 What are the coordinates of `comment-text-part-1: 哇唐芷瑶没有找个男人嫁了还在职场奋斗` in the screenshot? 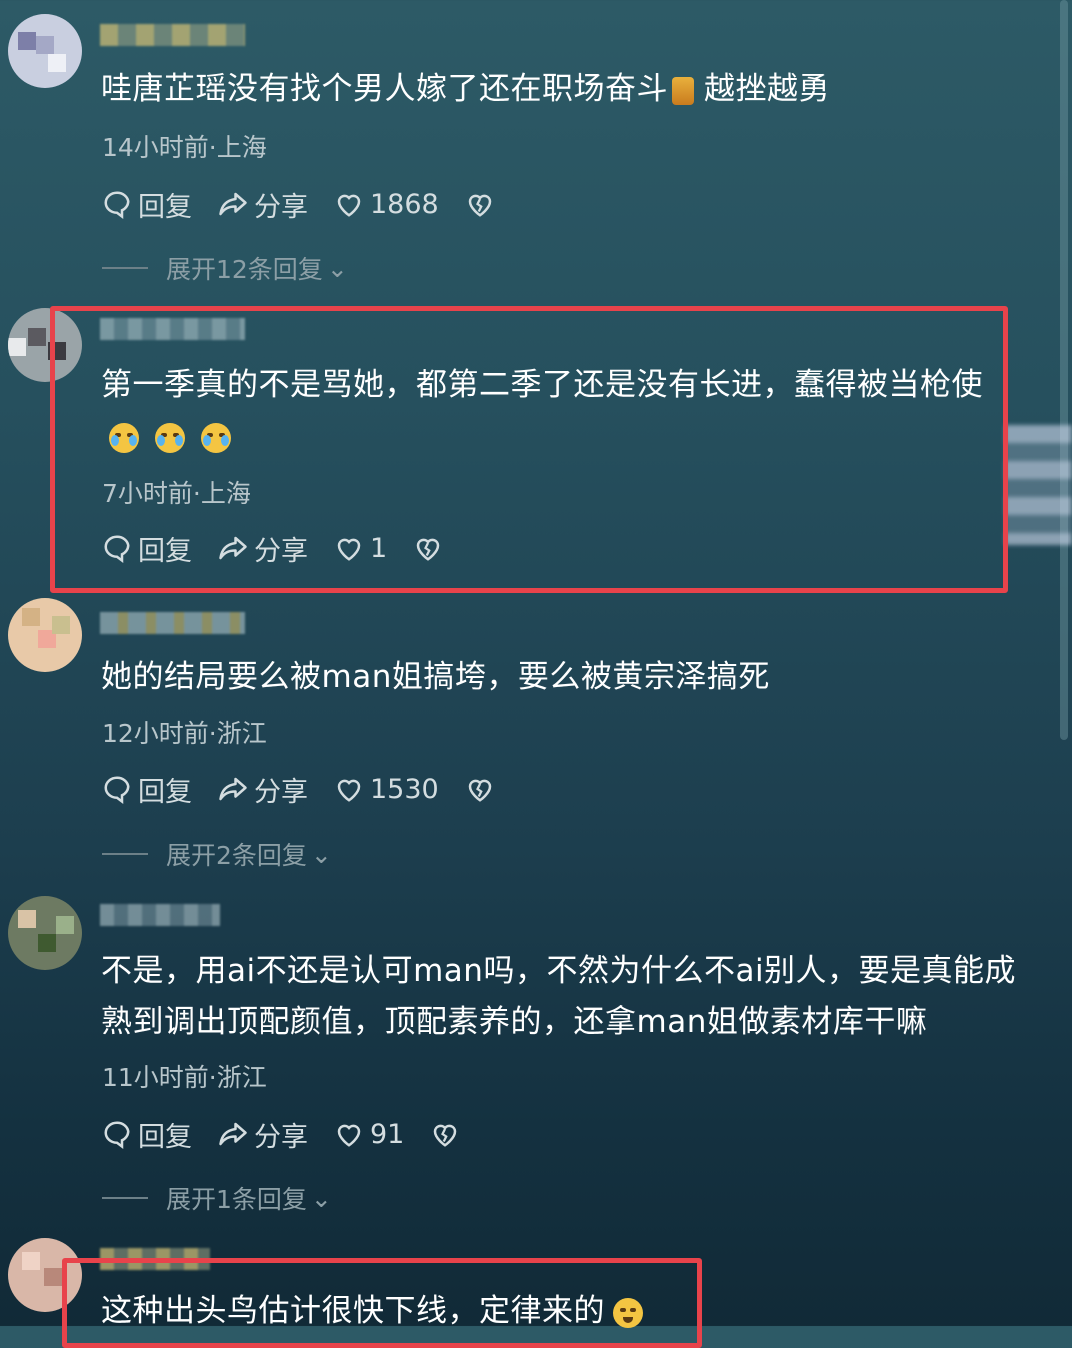 It's located at (384, 89).